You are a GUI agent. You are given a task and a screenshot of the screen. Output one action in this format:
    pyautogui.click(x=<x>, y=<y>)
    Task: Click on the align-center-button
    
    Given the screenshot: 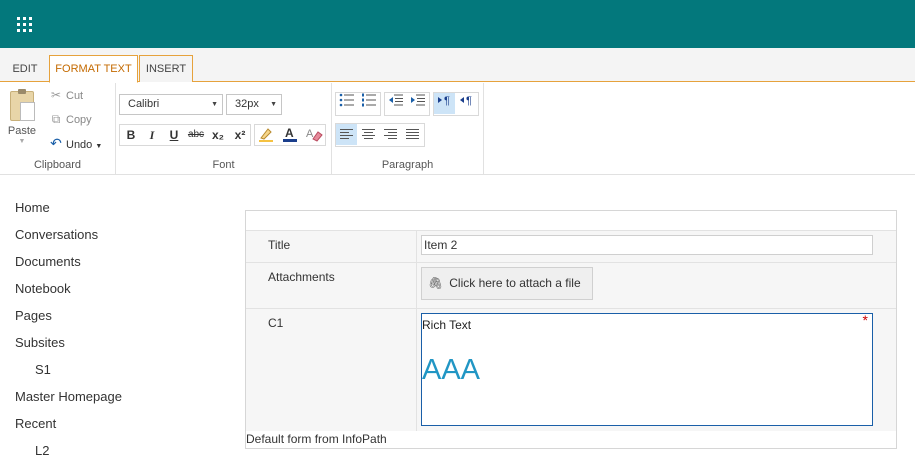 What is the action you would take?
    pyautogui.click(x=368, y=134)
    